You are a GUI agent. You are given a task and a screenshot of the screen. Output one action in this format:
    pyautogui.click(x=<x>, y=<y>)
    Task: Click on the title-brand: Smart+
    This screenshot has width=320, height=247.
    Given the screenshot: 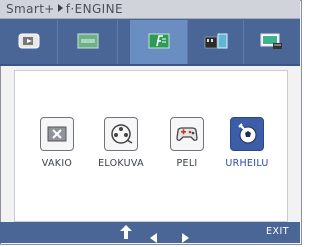 What is the action you would take?
    pyautogui.click(x=30, y=9)
    